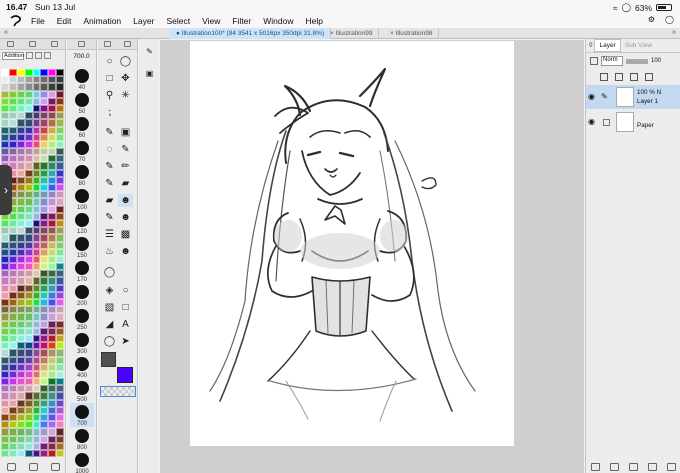  What do you see at coordinates (125, 132) in the screenshot?
I see `layer-move-tool-icon: ▣` at bounding box center [125, 132].